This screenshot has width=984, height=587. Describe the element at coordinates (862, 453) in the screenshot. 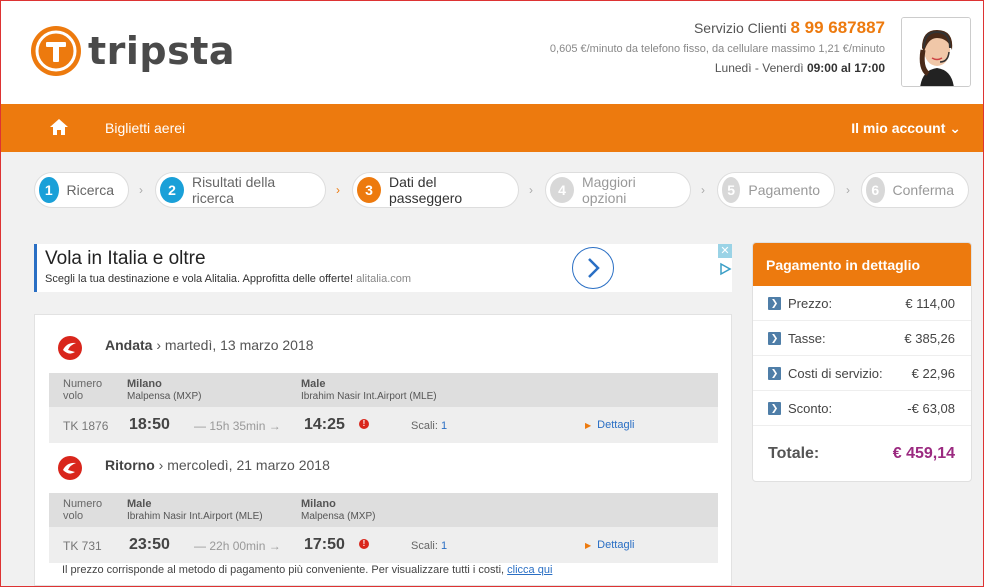

I see `total-row: Totale: € 459,14` at that location.